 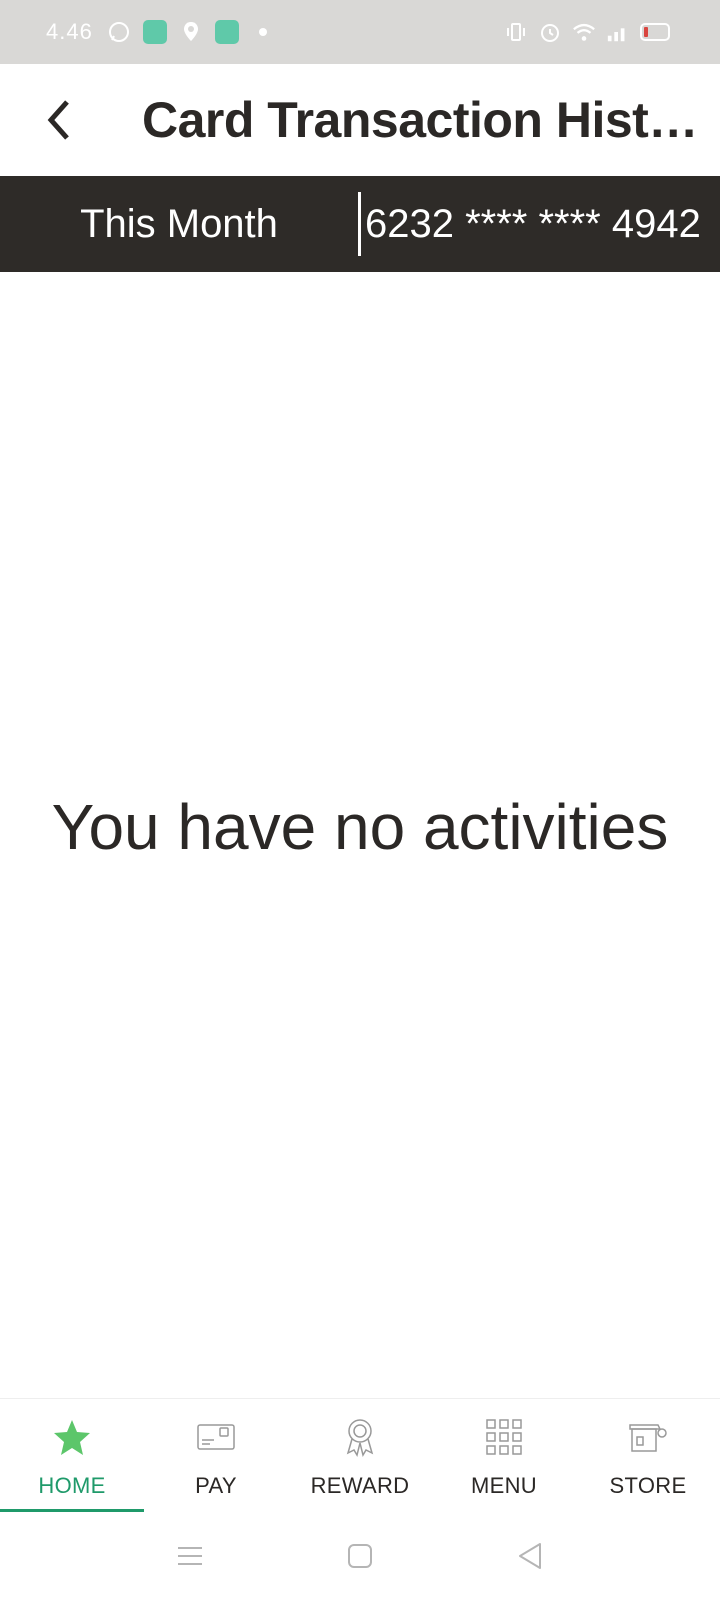 I want to click on battery-low-icon, so click(x=657, y=32).